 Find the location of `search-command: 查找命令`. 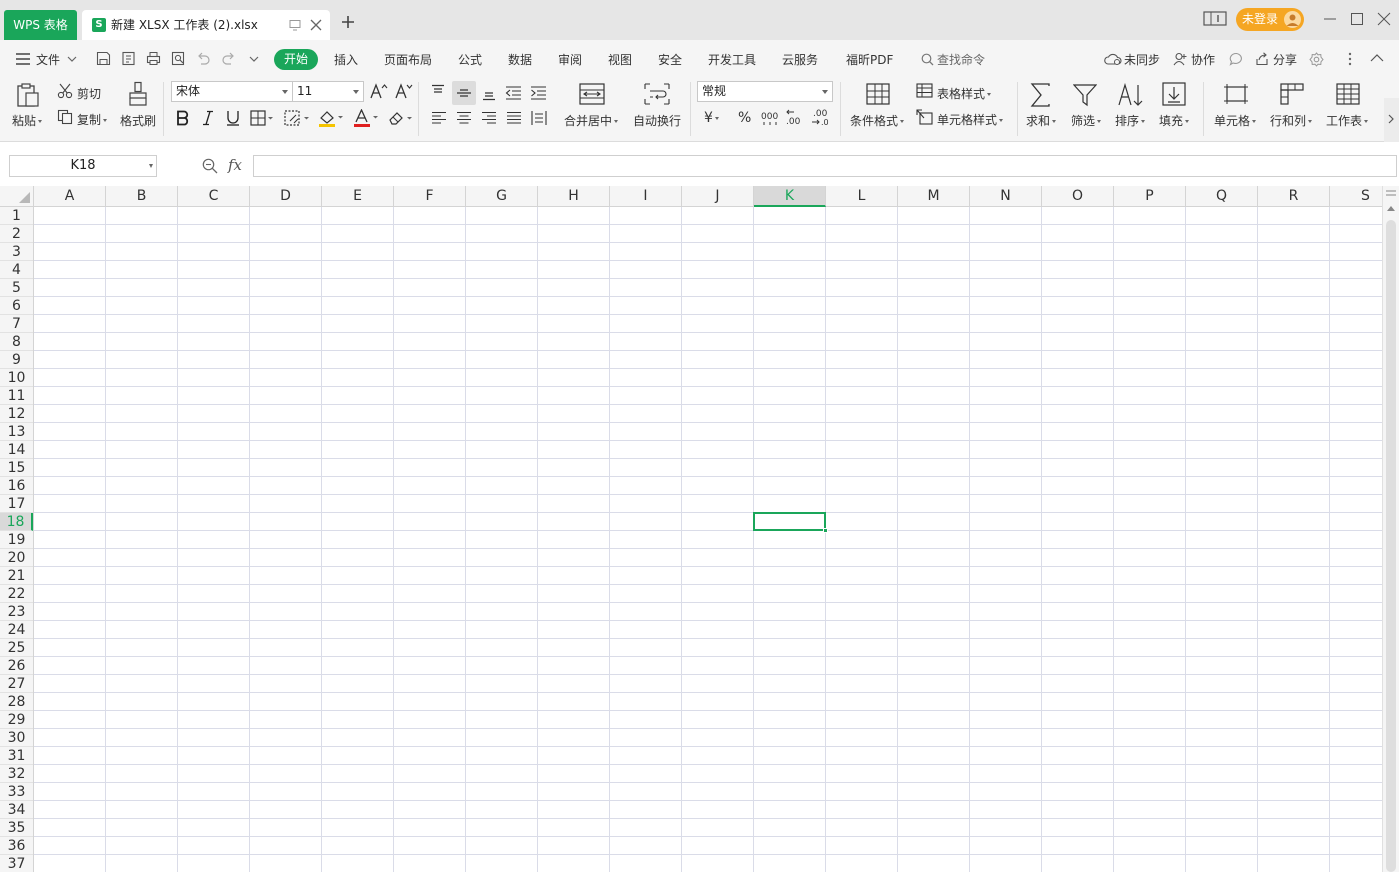

search-command: 查找命令 is located at coordinates (961, 59).